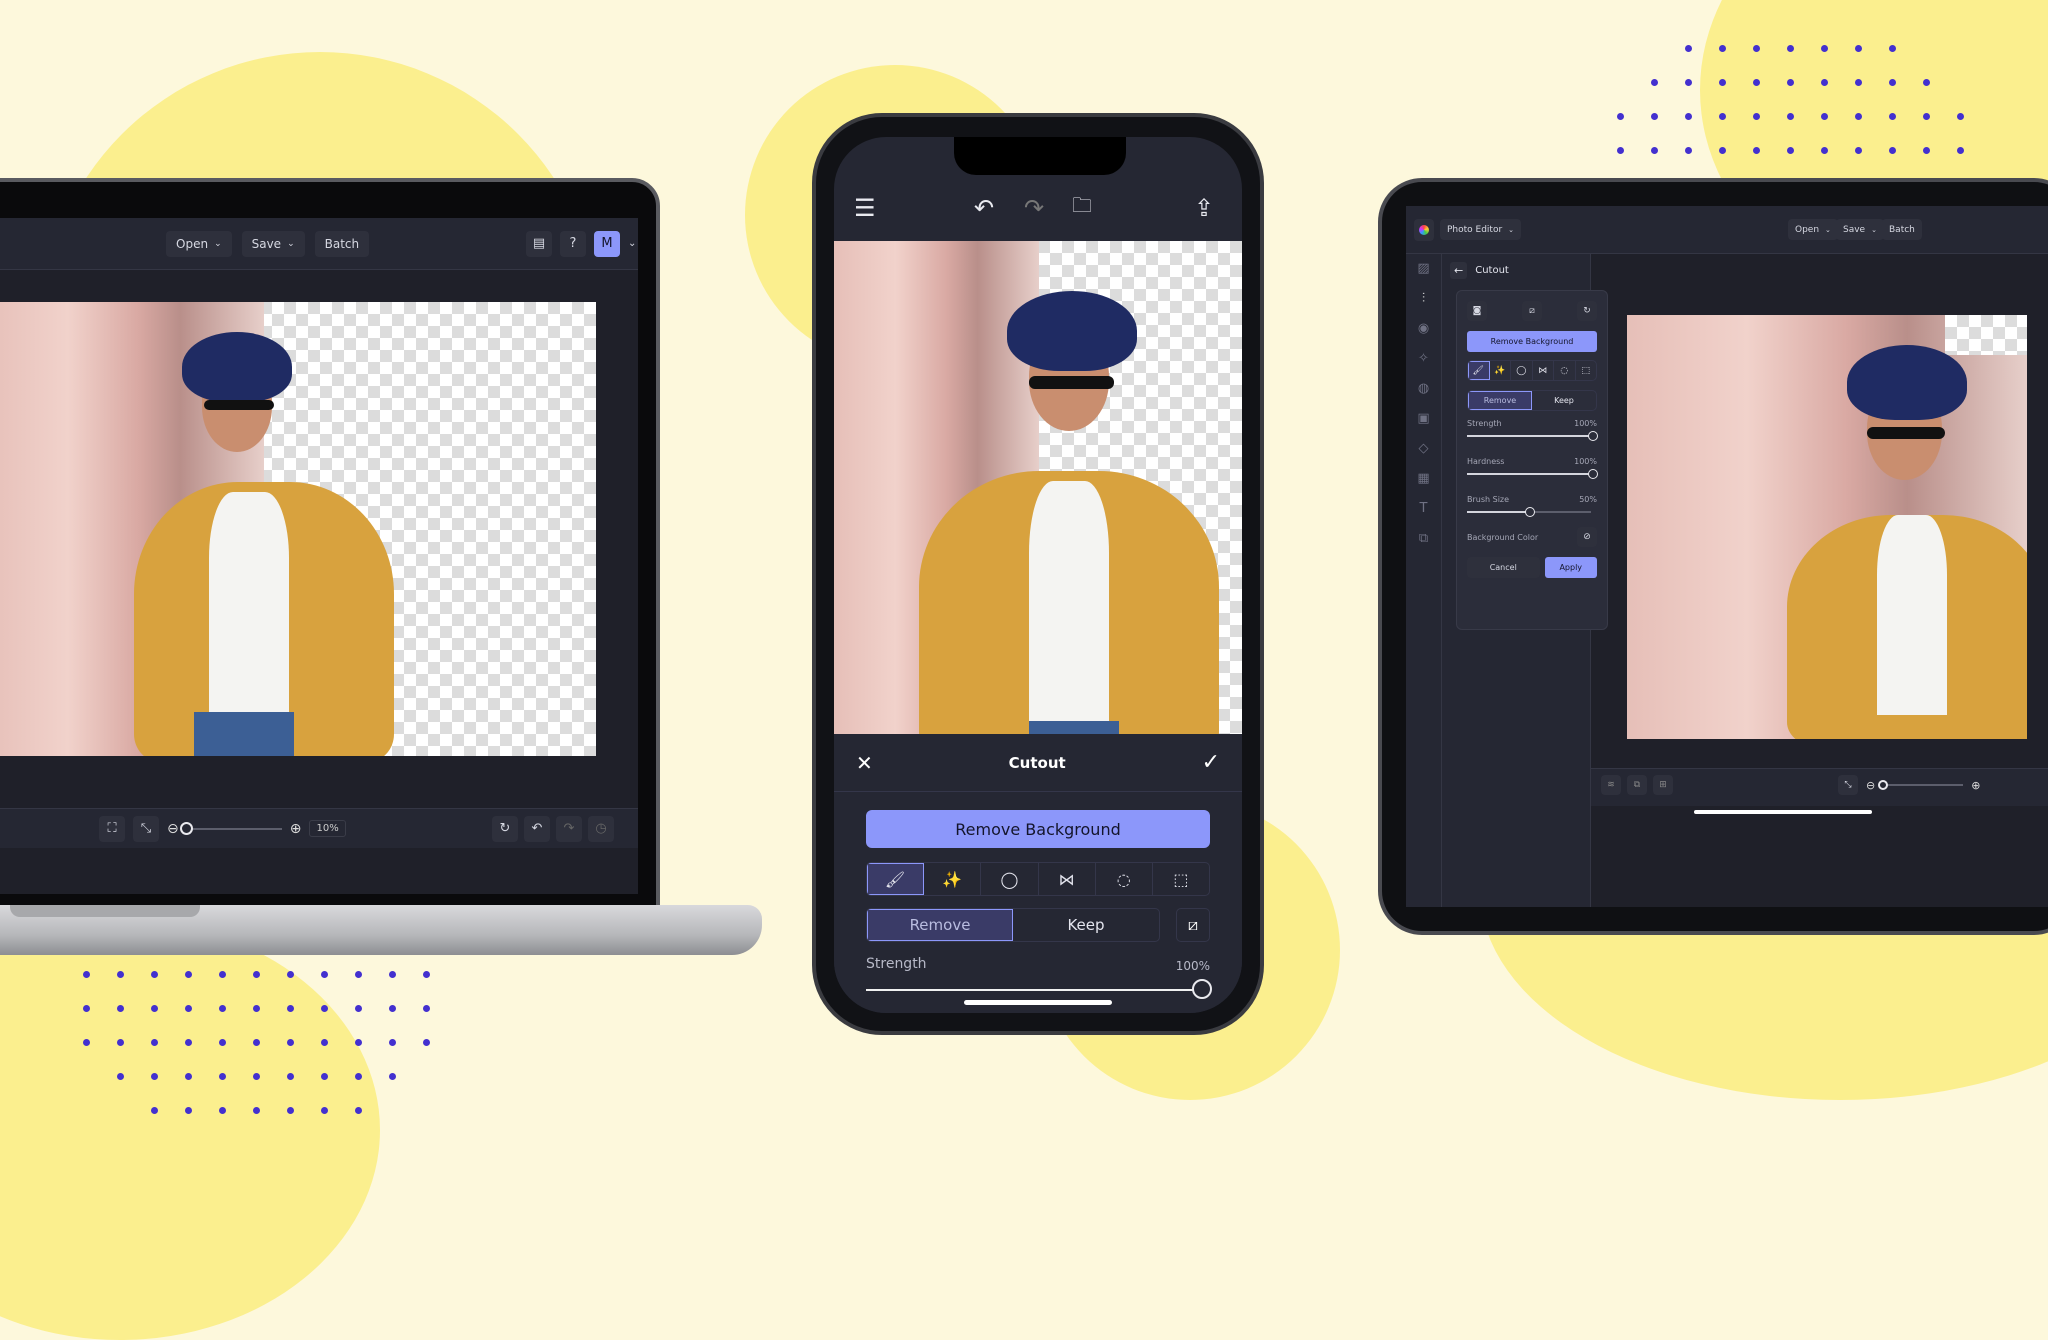 This screenshot has width=2048, height=1340. Describe the element at coordinates (1477, 311) in the screenshot. I see `subject-icon: ◙` at that location.